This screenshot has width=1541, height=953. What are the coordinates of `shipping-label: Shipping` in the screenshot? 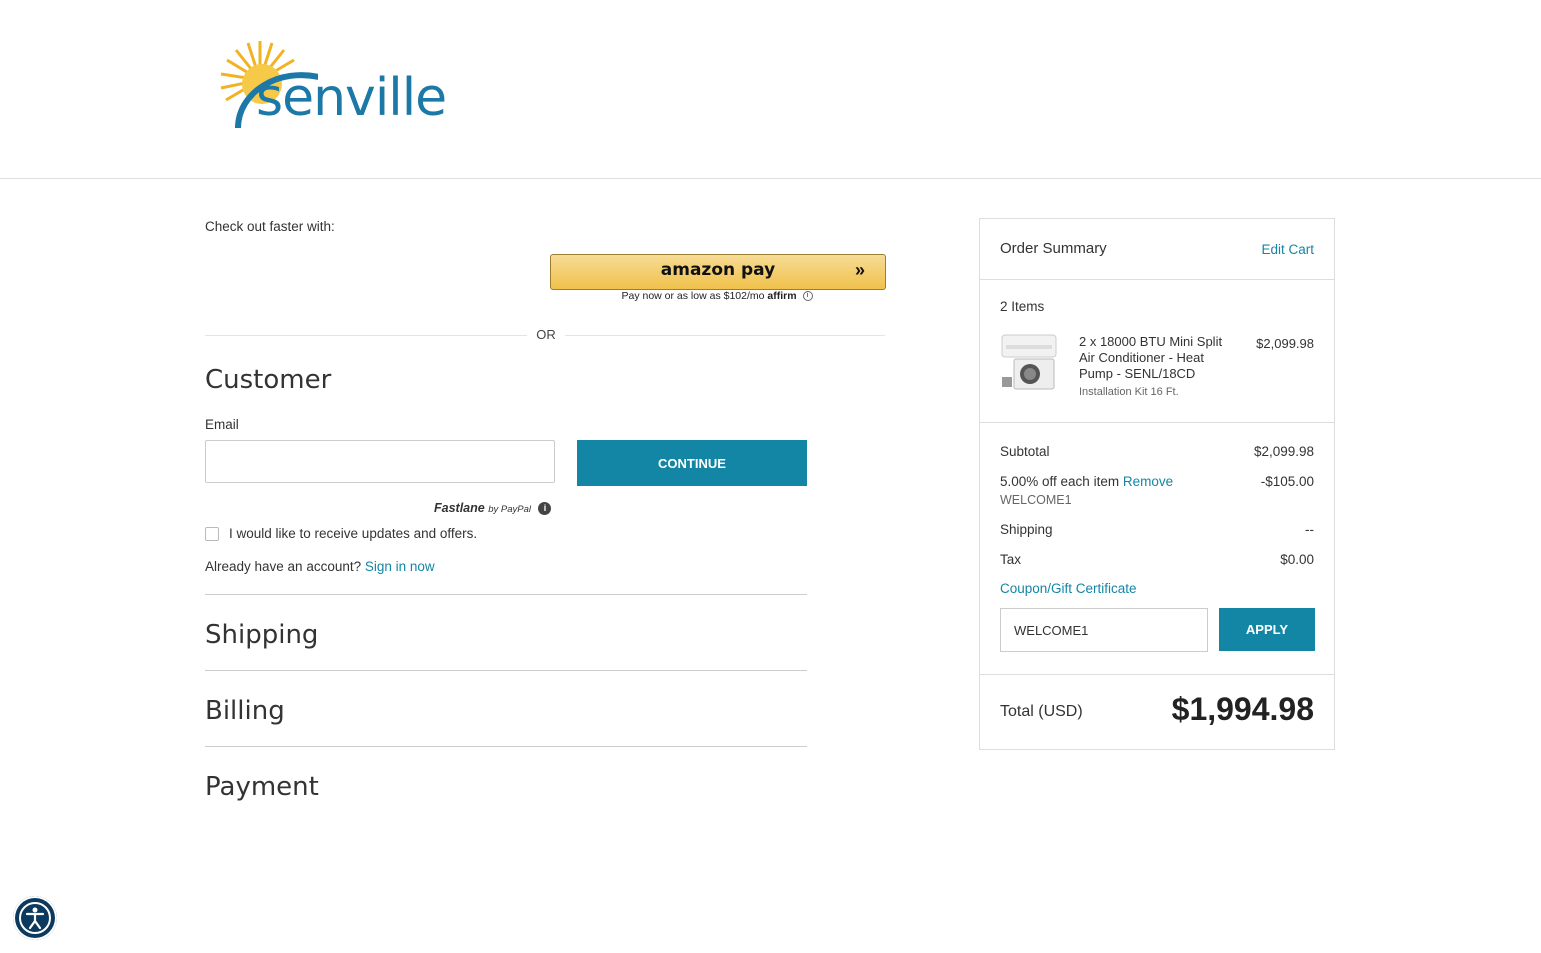 It's located at (1026, 529).